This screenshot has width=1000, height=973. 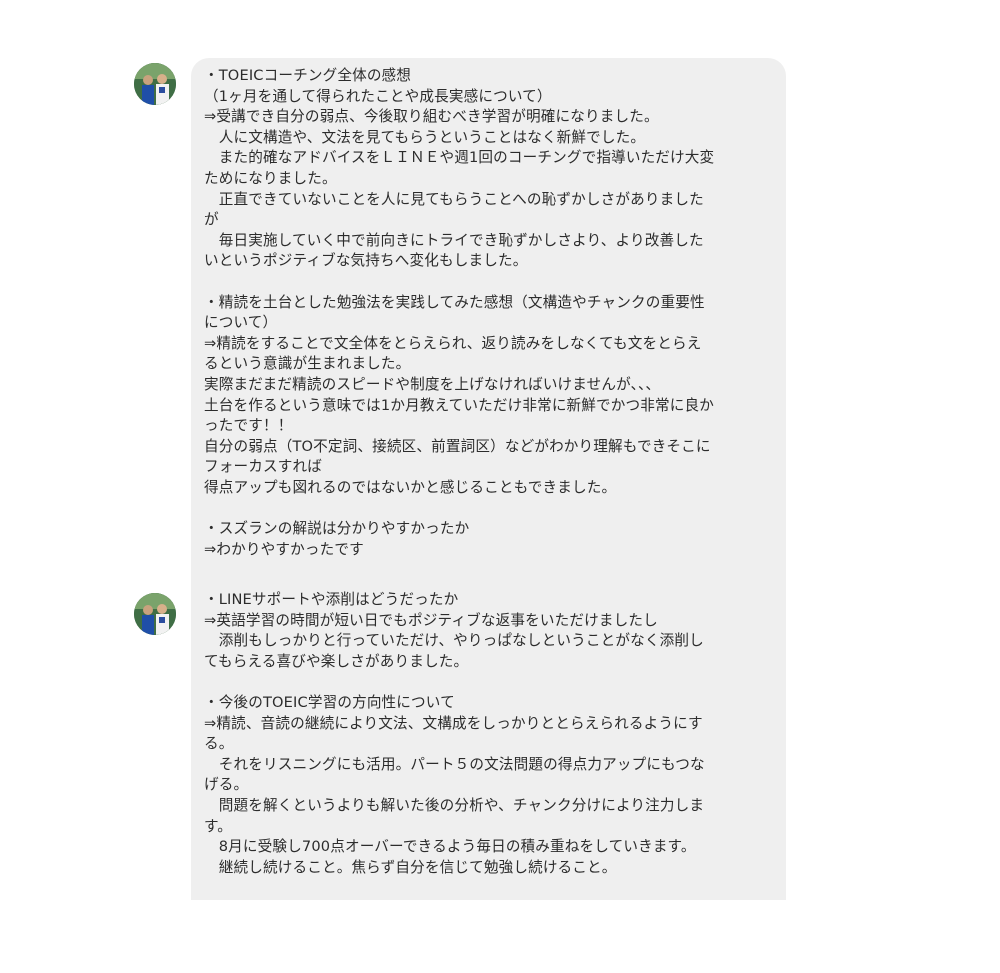 What do you see at coordinates (219, 744) in the screenshot?
I see `message-line: る。` at bounding box center [219, 744].